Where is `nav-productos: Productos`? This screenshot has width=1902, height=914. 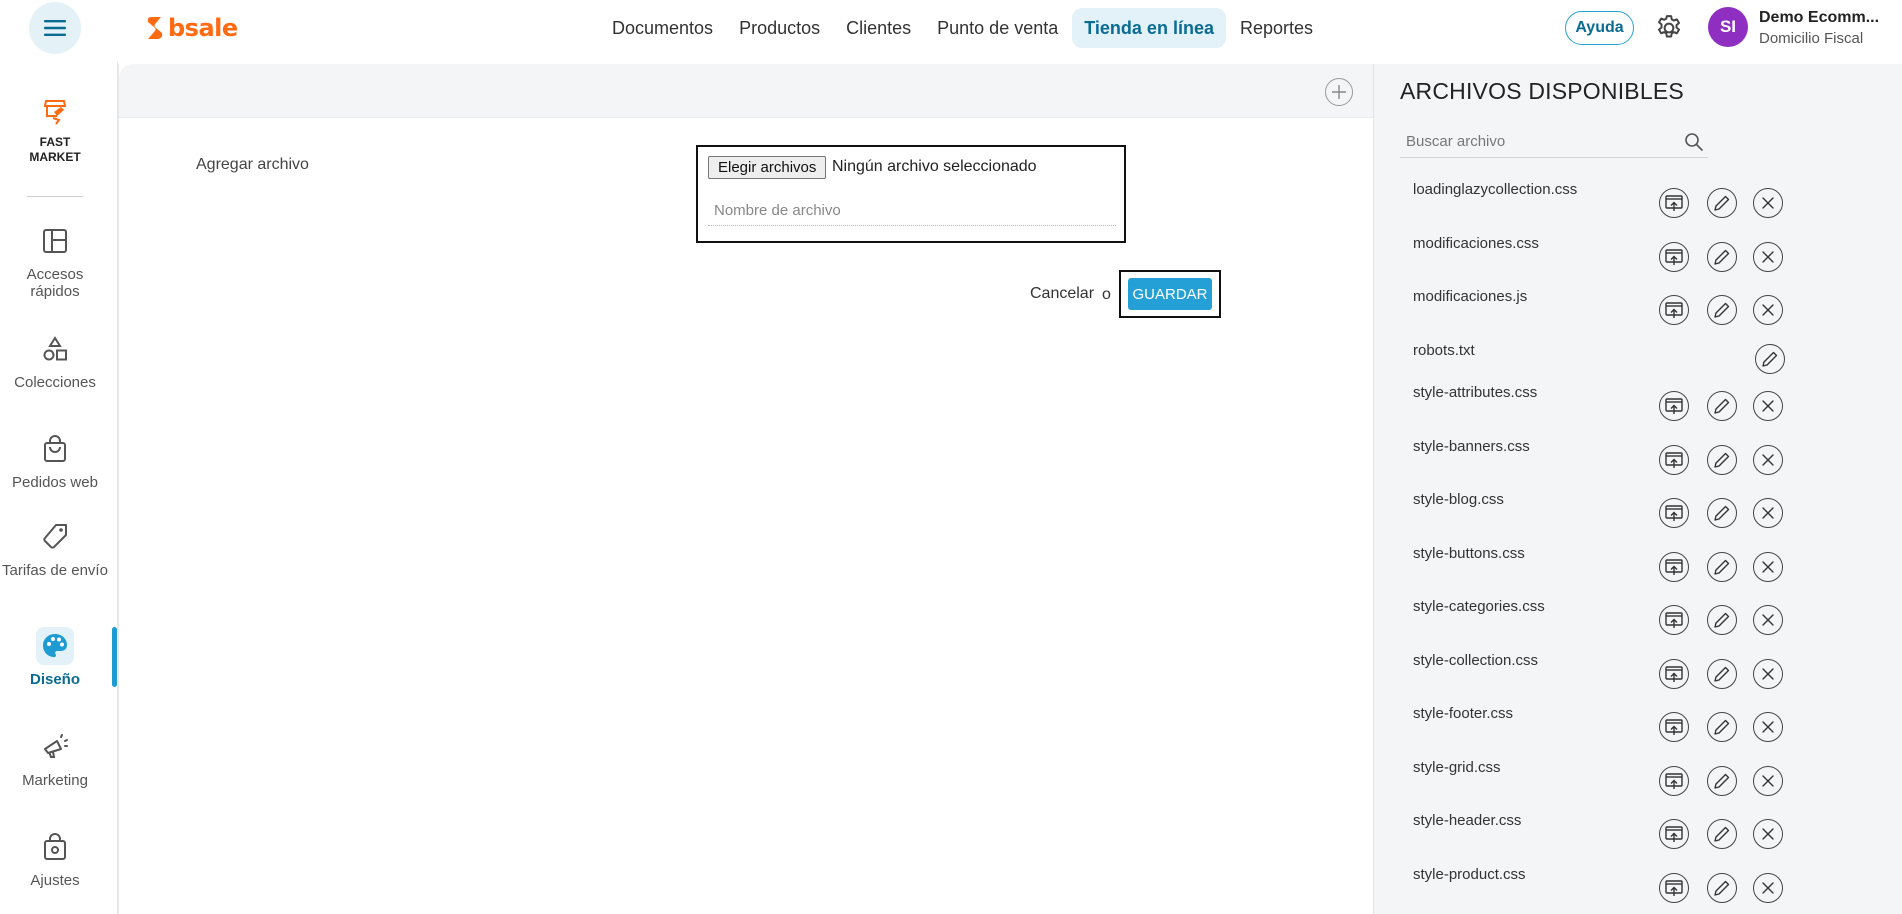
nav-productos: Productos is located at coordinates (779, 28).